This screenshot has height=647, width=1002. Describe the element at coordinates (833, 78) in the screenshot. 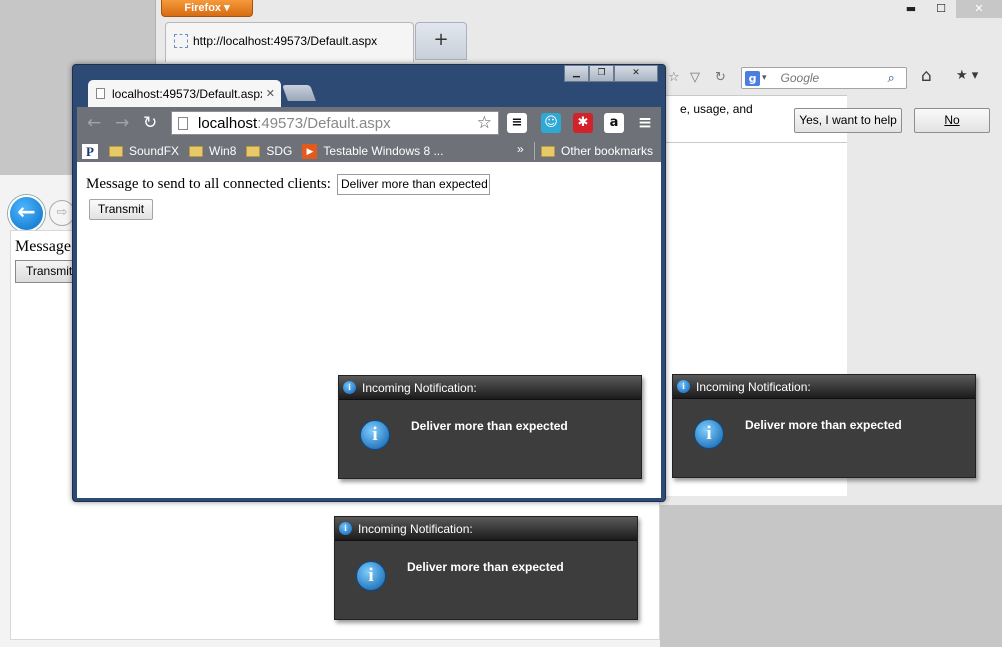

I see `search-input: Google` at that location.